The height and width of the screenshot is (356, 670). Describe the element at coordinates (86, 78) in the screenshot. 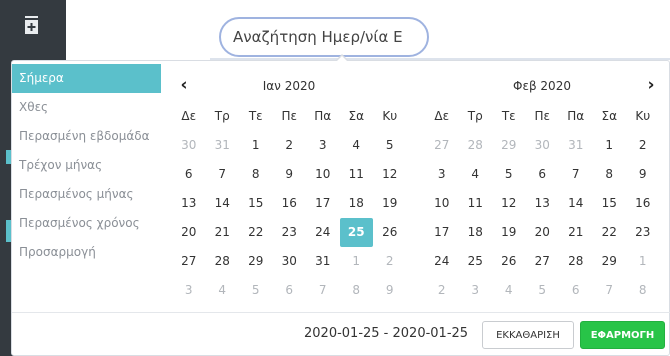

I see `range-preset-item: Σήμερα` at that location.